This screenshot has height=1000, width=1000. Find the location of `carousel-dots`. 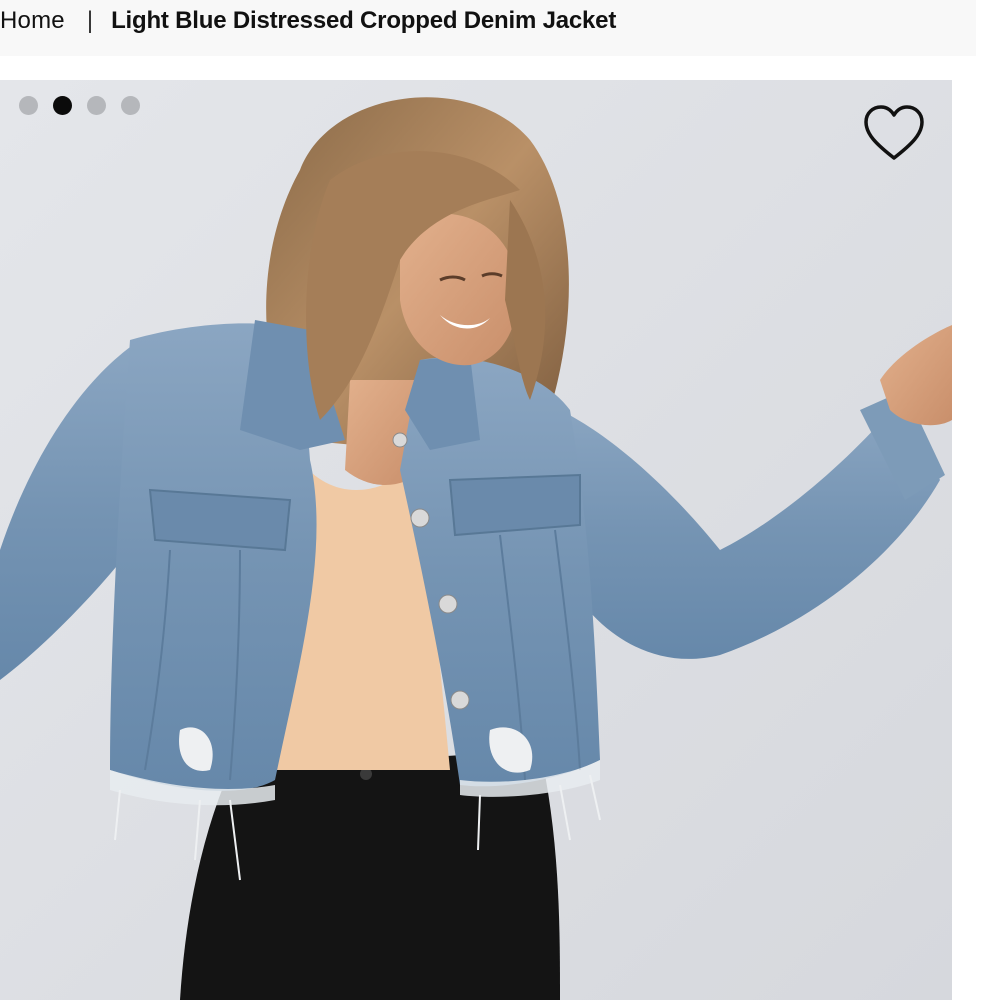

carousel-dots is located at coordinates (79, 105).